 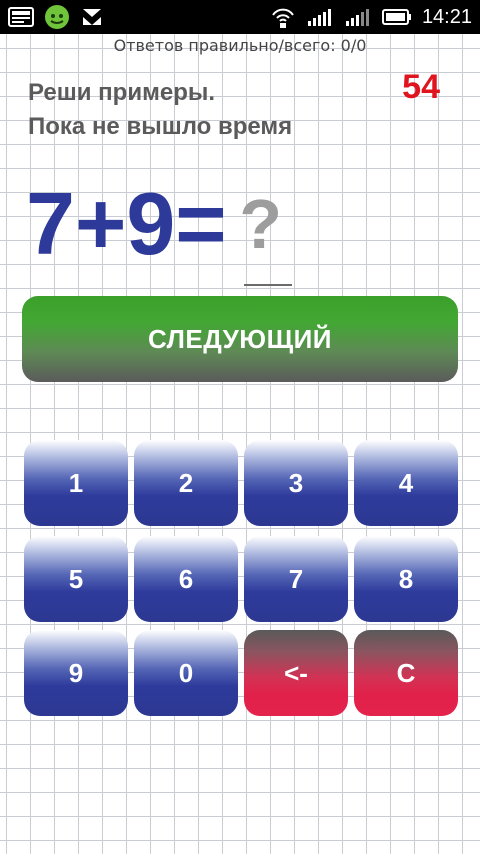 I want to click on key-7: 7, so click(x=296, y=579).